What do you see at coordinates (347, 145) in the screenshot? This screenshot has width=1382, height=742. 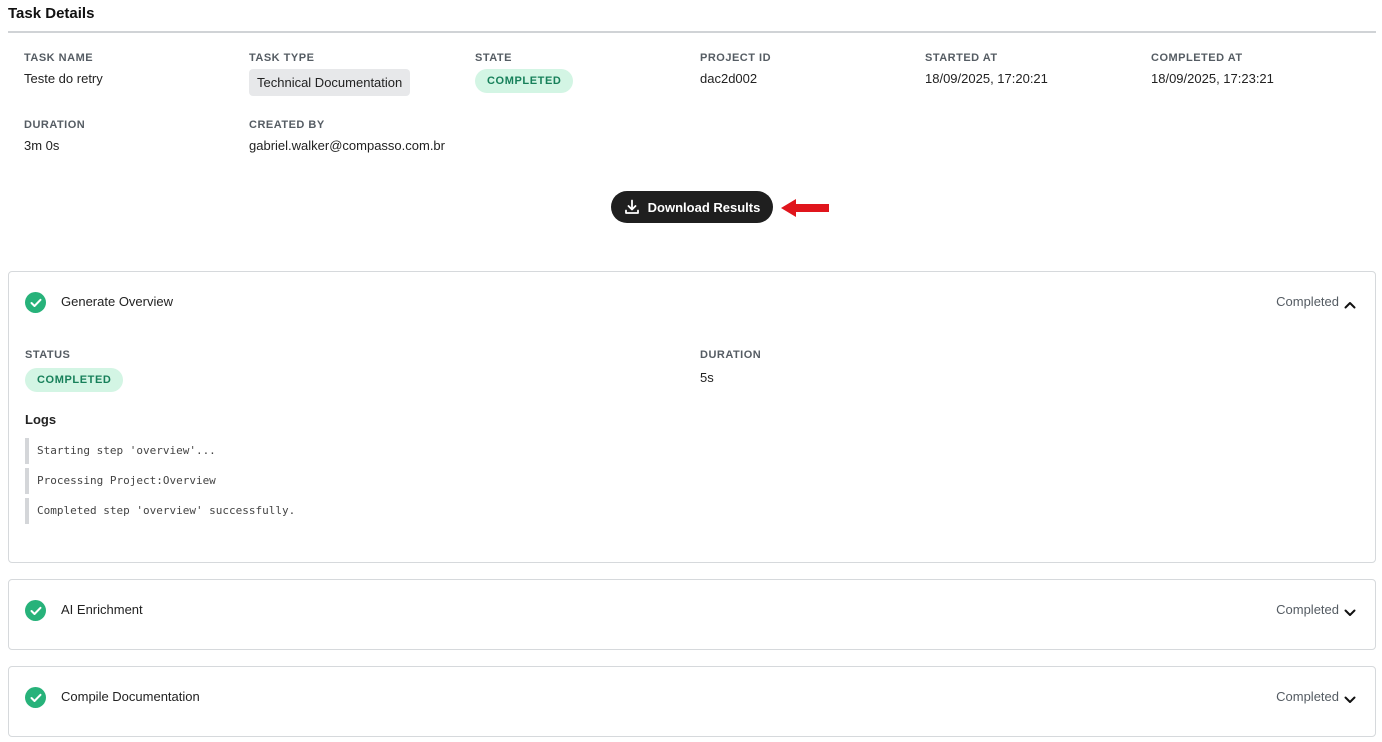 I see `created-by-value: gabriel.walker@compasso.com.br` at bounding box center [347, 145].